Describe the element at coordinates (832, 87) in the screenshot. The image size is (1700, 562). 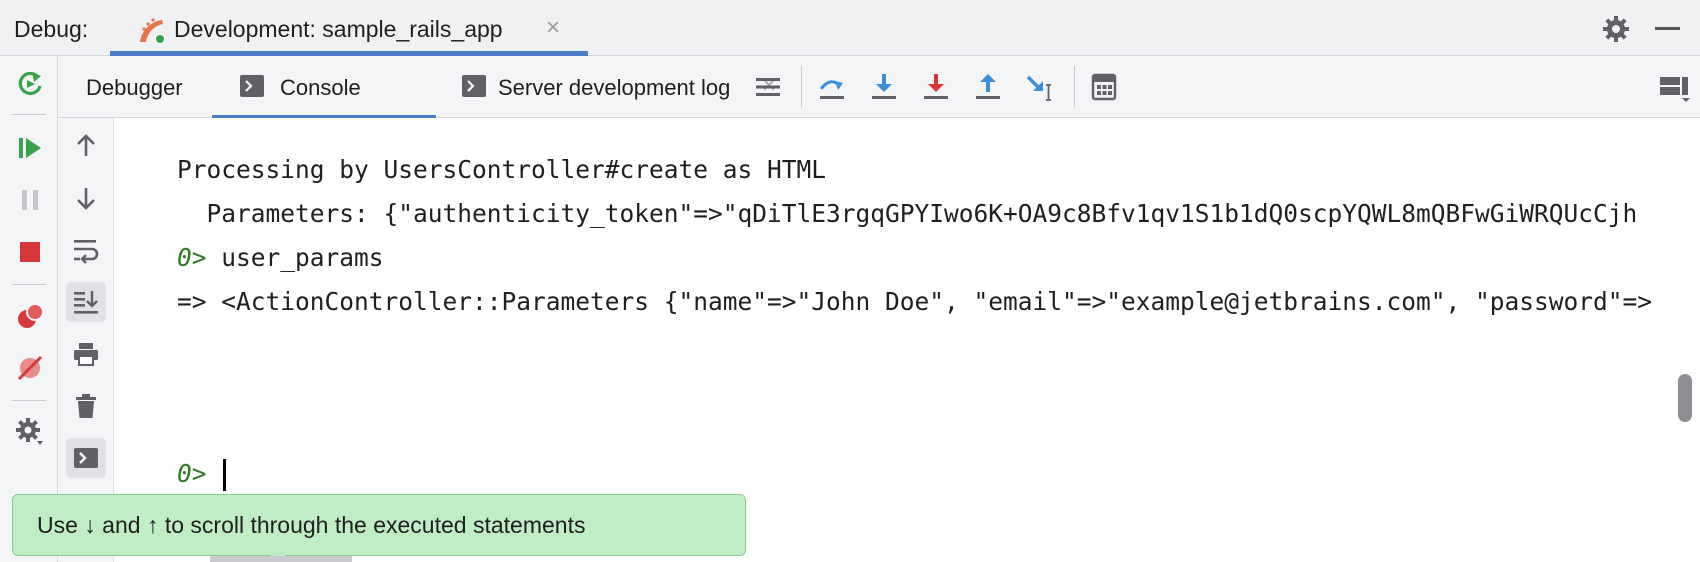
I see `step-over-icon` at that location.